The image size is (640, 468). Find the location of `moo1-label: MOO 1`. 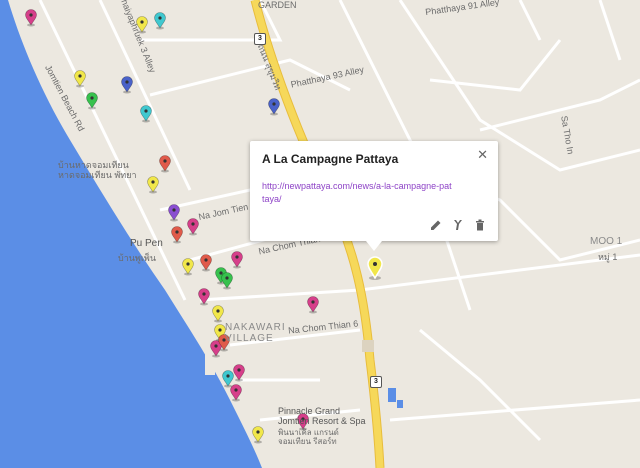

moo1-label: MOO 1 is located at coordinates (606, 241).